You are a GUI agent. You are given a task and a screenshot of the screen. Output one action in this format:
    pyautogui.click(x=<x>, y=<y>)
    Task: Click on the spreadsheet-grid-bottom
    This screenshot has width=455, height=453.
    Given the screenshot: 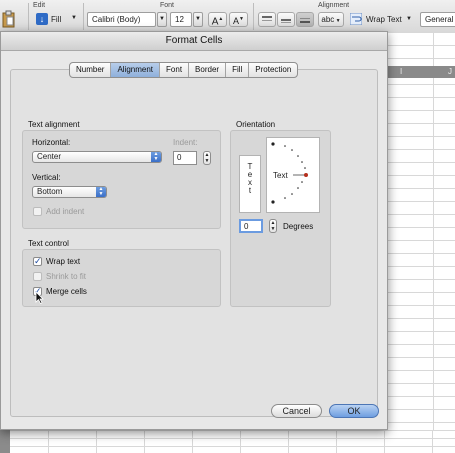 What is the action you would take?
    pyautogui.click(x=227, y=441)
    